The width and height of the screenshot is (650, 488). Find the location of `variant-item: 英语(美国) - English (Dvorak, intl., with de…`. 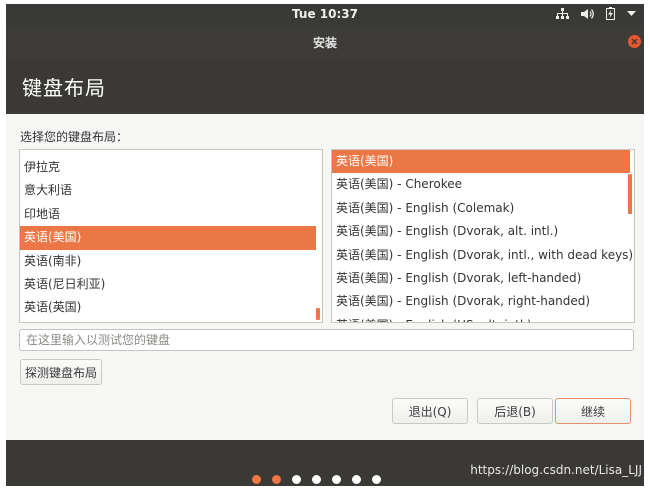

variant-item: 英语(美国) - English (Dvorak, intl., with de… is located at coordinates (482, 255).